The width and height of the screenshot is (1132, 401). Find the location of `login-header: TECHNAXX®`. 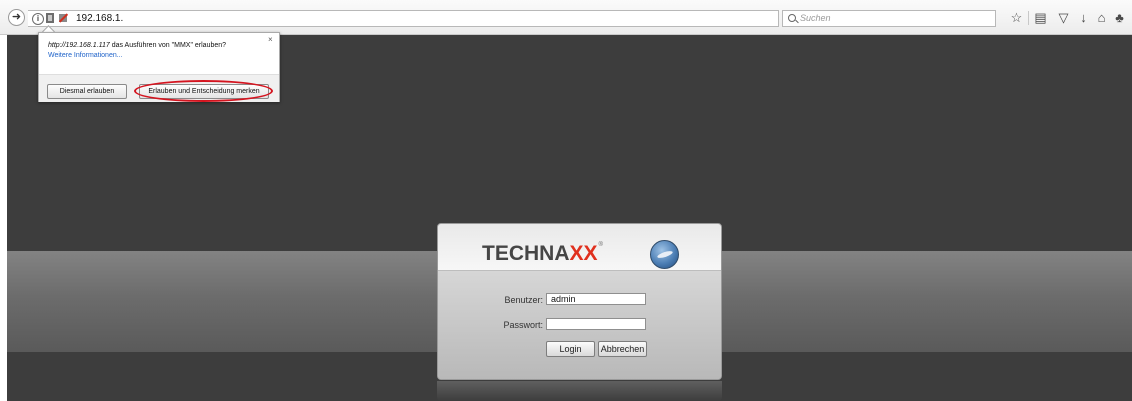

login-header: TECHNAXX® is located at coordinates (579, 247).